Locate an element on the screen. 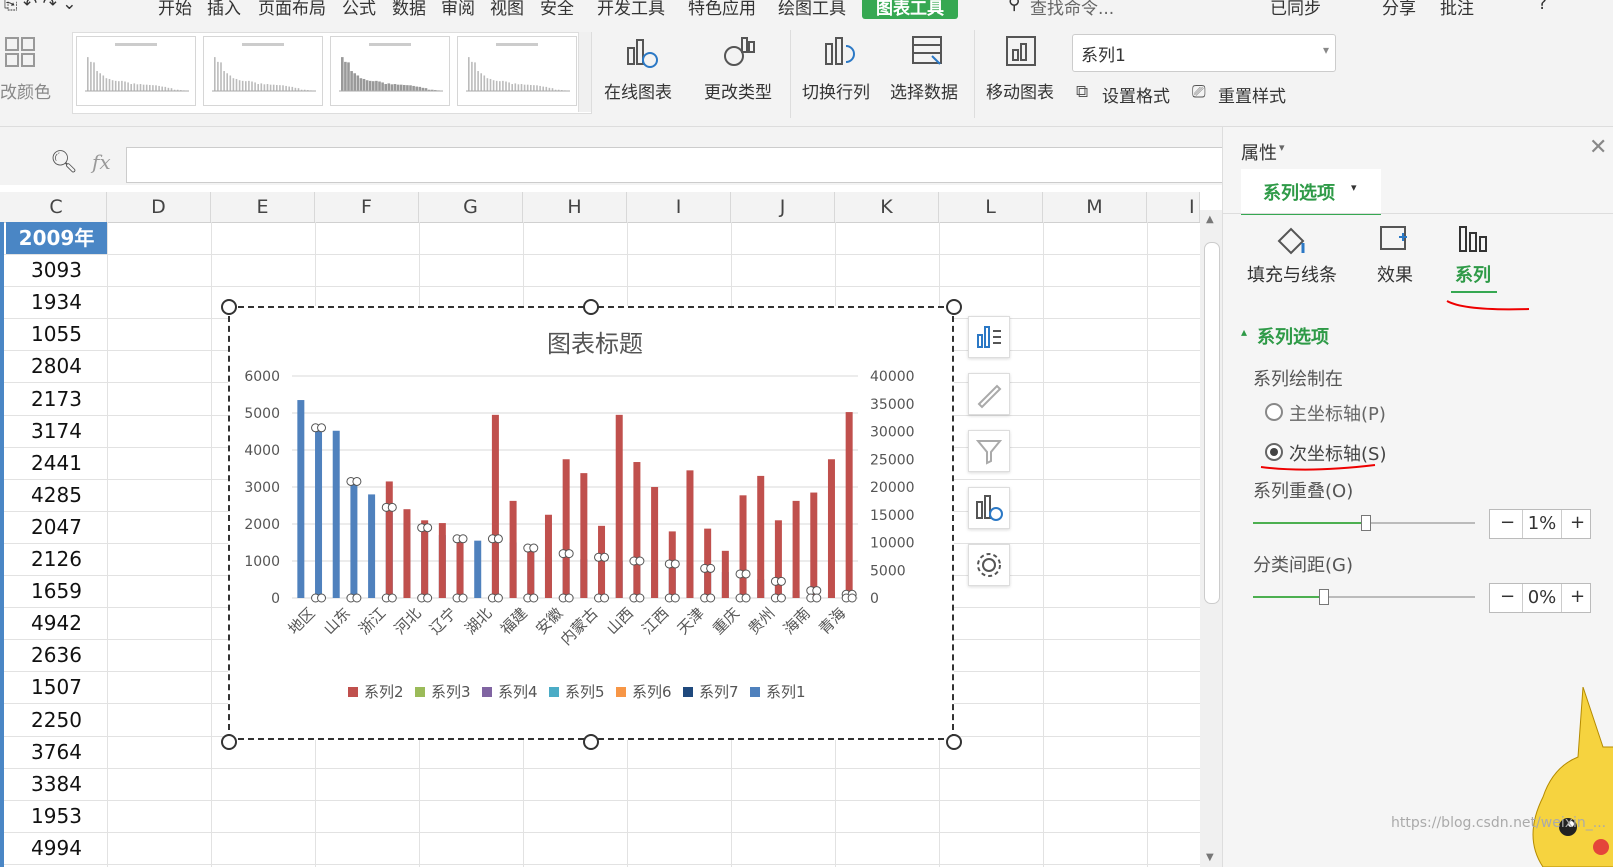 Image resolution: width=1613 pixels, height=867 pixels. cell-c: 1659 is located at coordinates (56, 591).